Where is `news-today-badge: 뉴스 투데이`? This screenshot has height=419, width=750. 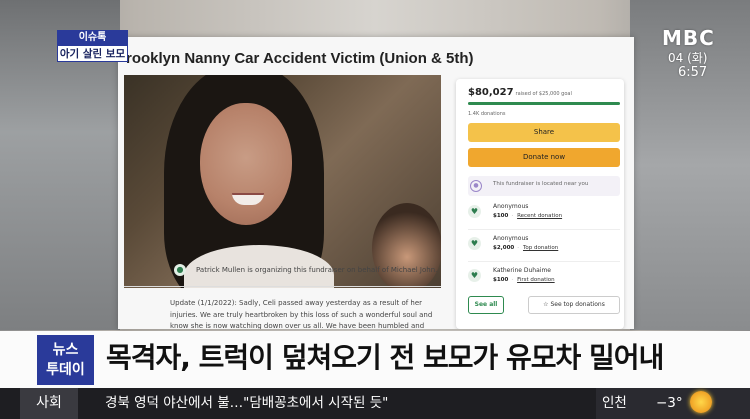 news-today-badge: 뉴스 투데이 is located at coordinates (65, 360).